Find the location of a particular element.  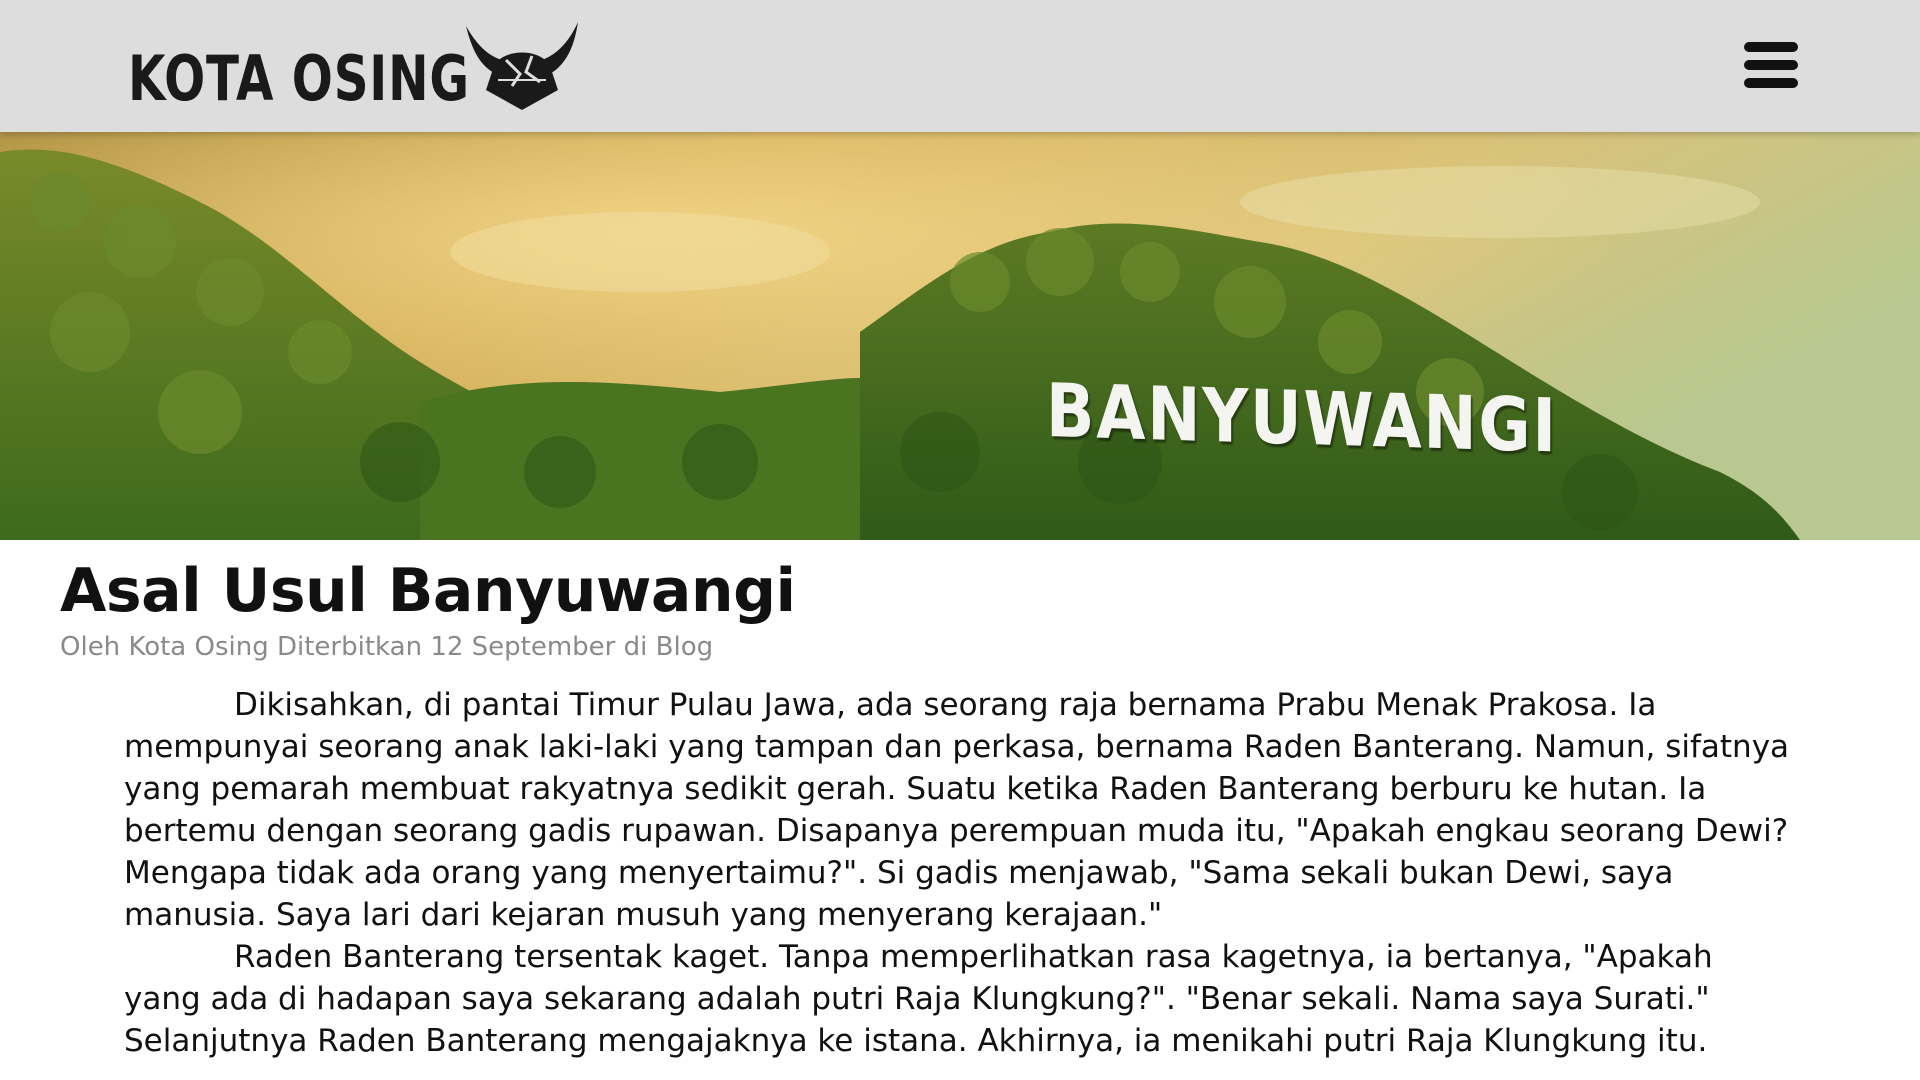

banyuwangi-sign-text: BANYUWANGI is located at coordinates (1302, 419).